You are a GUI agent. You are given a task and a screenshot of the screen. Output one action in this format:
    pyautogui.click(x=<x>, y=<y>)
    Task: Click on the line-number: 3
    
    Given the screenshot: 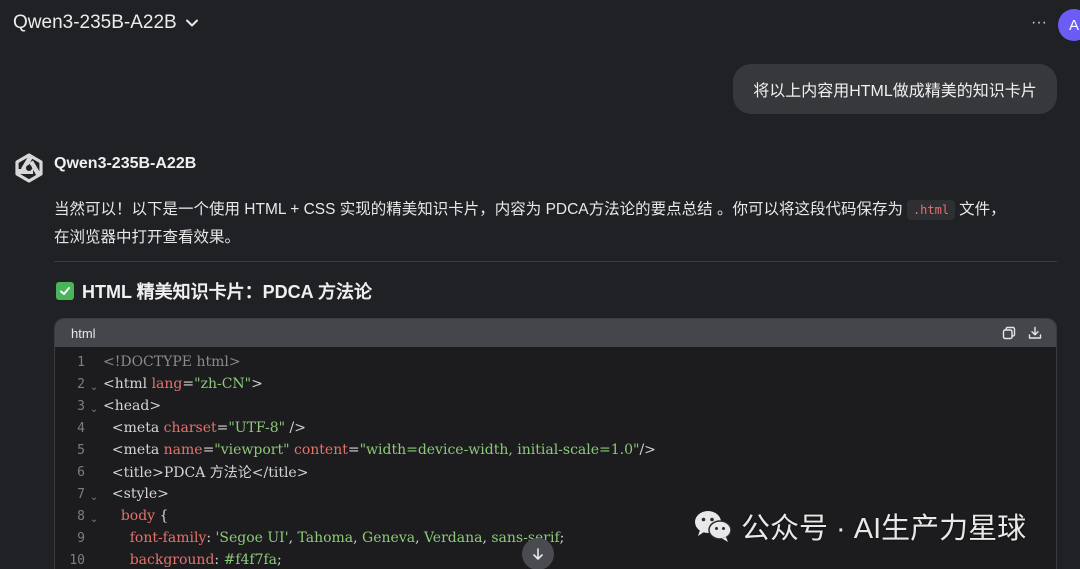 What is the action you would take?
    pyautogui.click(x=81, y=406)
    